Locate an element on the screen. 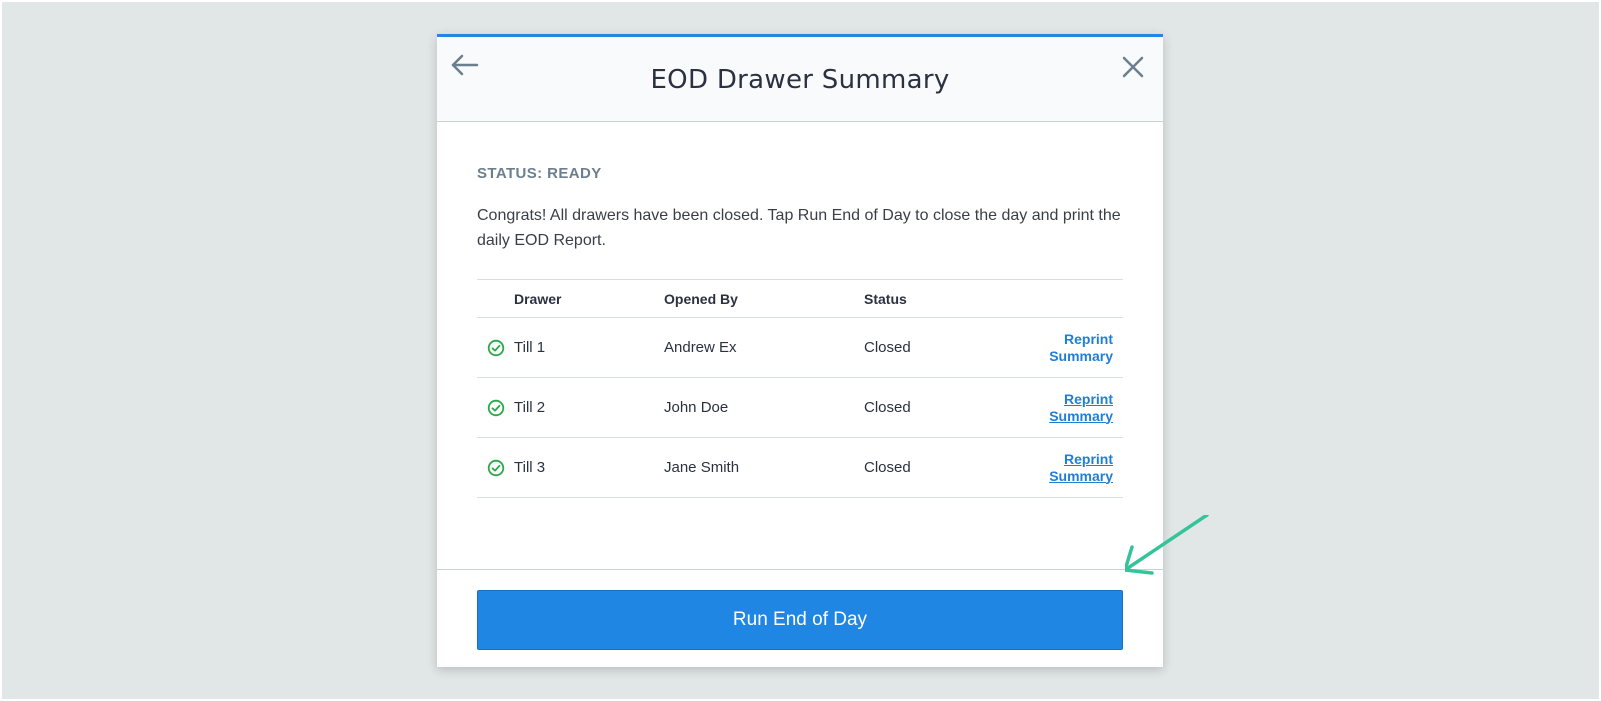 The image size is (1601, 701). table-row: Till 1 Andrew Ex Closed Reprint Summary is located at coordinates (800, 347).